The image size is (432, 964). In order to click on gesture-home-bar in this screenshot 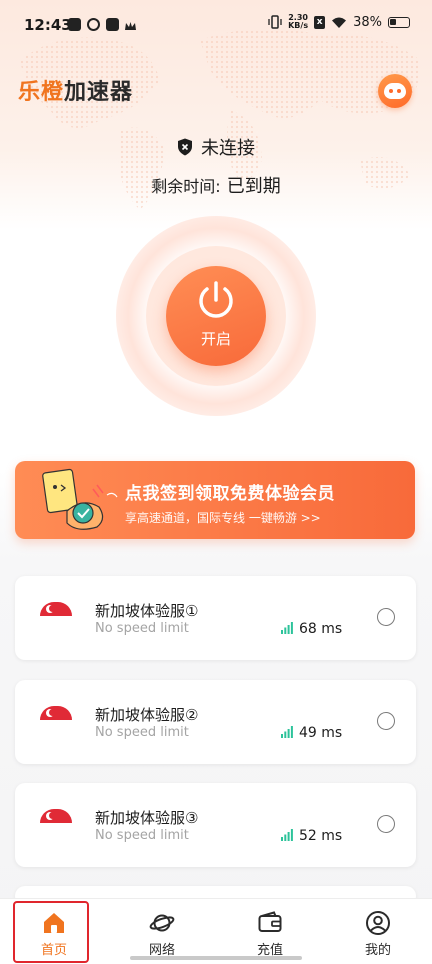, I will do `click(216, 958)`.